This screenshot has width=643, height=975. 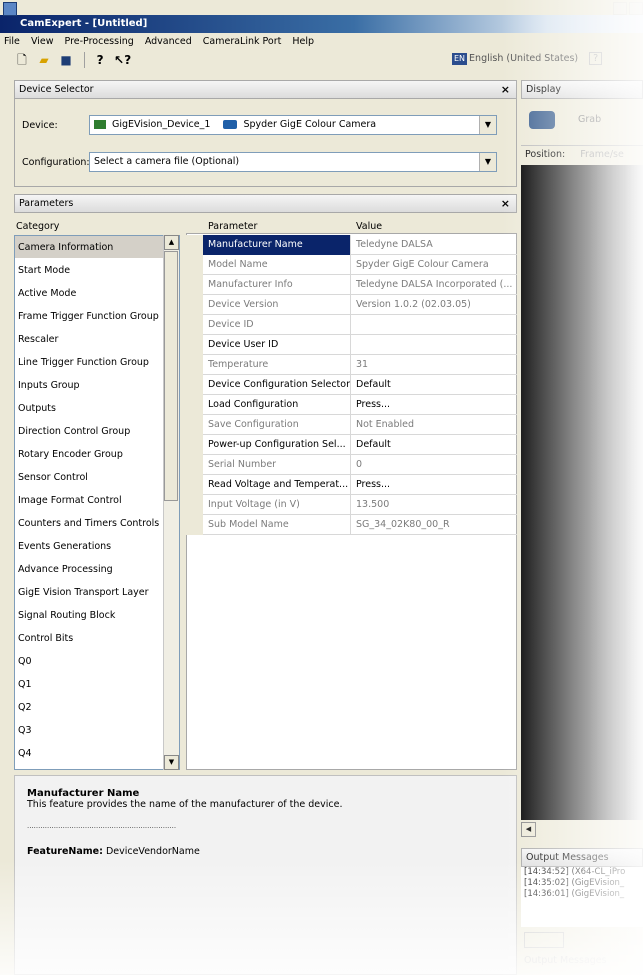 I want to click on category-item: Sensor Control, so click(x=97, y=477).